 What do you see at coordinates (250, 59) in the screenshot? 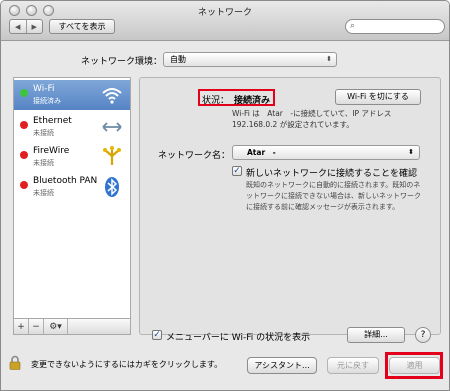
I see `location-select: 自動 ⬍` at bounding box center [250, 59].